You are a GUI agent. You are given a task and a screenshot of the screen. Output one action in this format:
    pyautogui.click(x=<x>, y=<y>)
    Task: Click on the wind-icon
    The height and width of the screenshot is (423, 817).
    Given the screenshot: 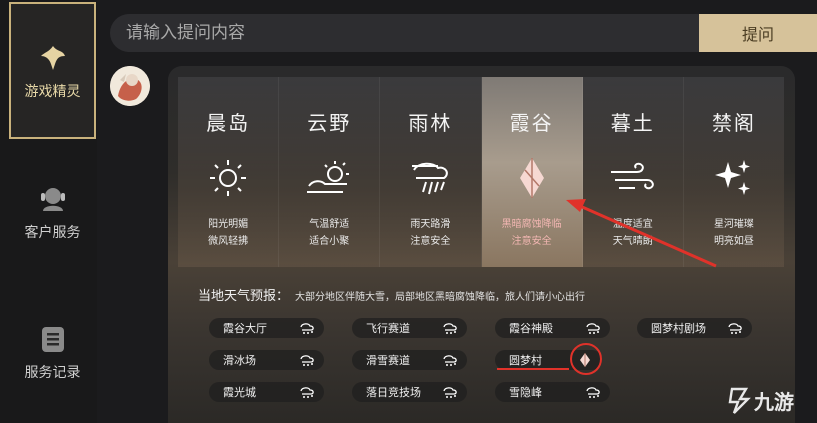 What is the action you would take?
    pyautogui.click(x=632, y=176)
    